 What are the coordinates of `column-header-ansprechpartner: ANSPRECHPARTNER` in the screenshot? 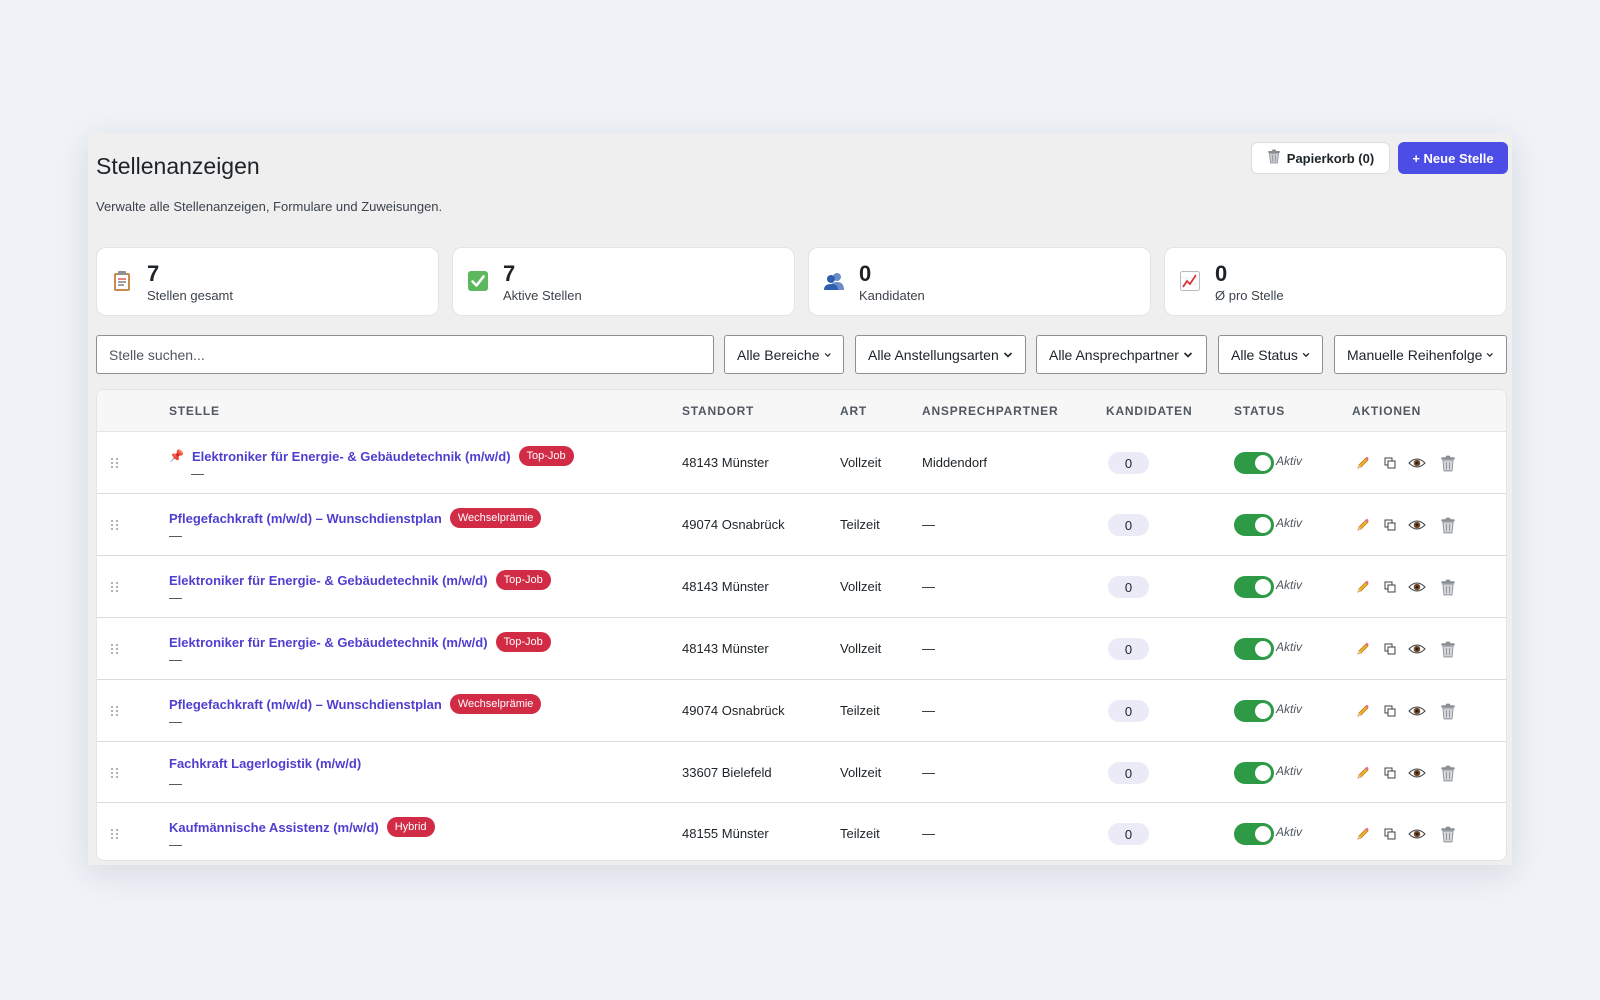 It's located at (990, 411).